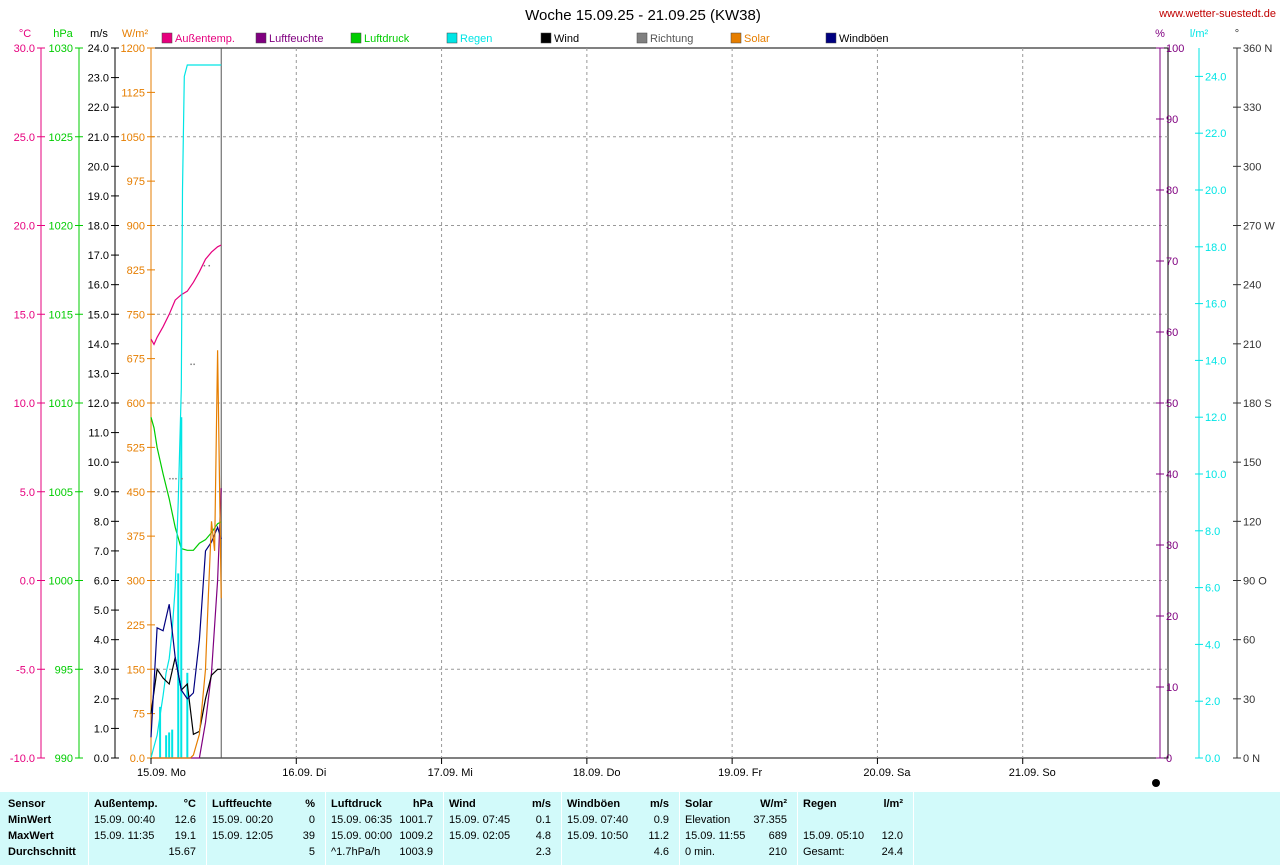 The height and width of the screenshot is (865, 1280). I want to click on axis-press-tick-label: 1005, so click(61, 493).